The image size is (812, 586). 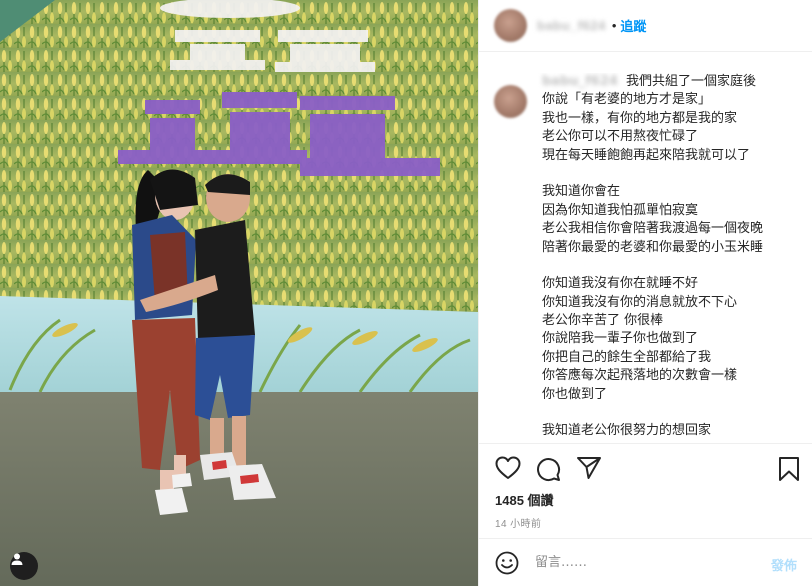 What do you see at coordinates (518, 522) in the screenshot?
I see `post-timestamp: 14 小時前` at bounding box center [518, 522].